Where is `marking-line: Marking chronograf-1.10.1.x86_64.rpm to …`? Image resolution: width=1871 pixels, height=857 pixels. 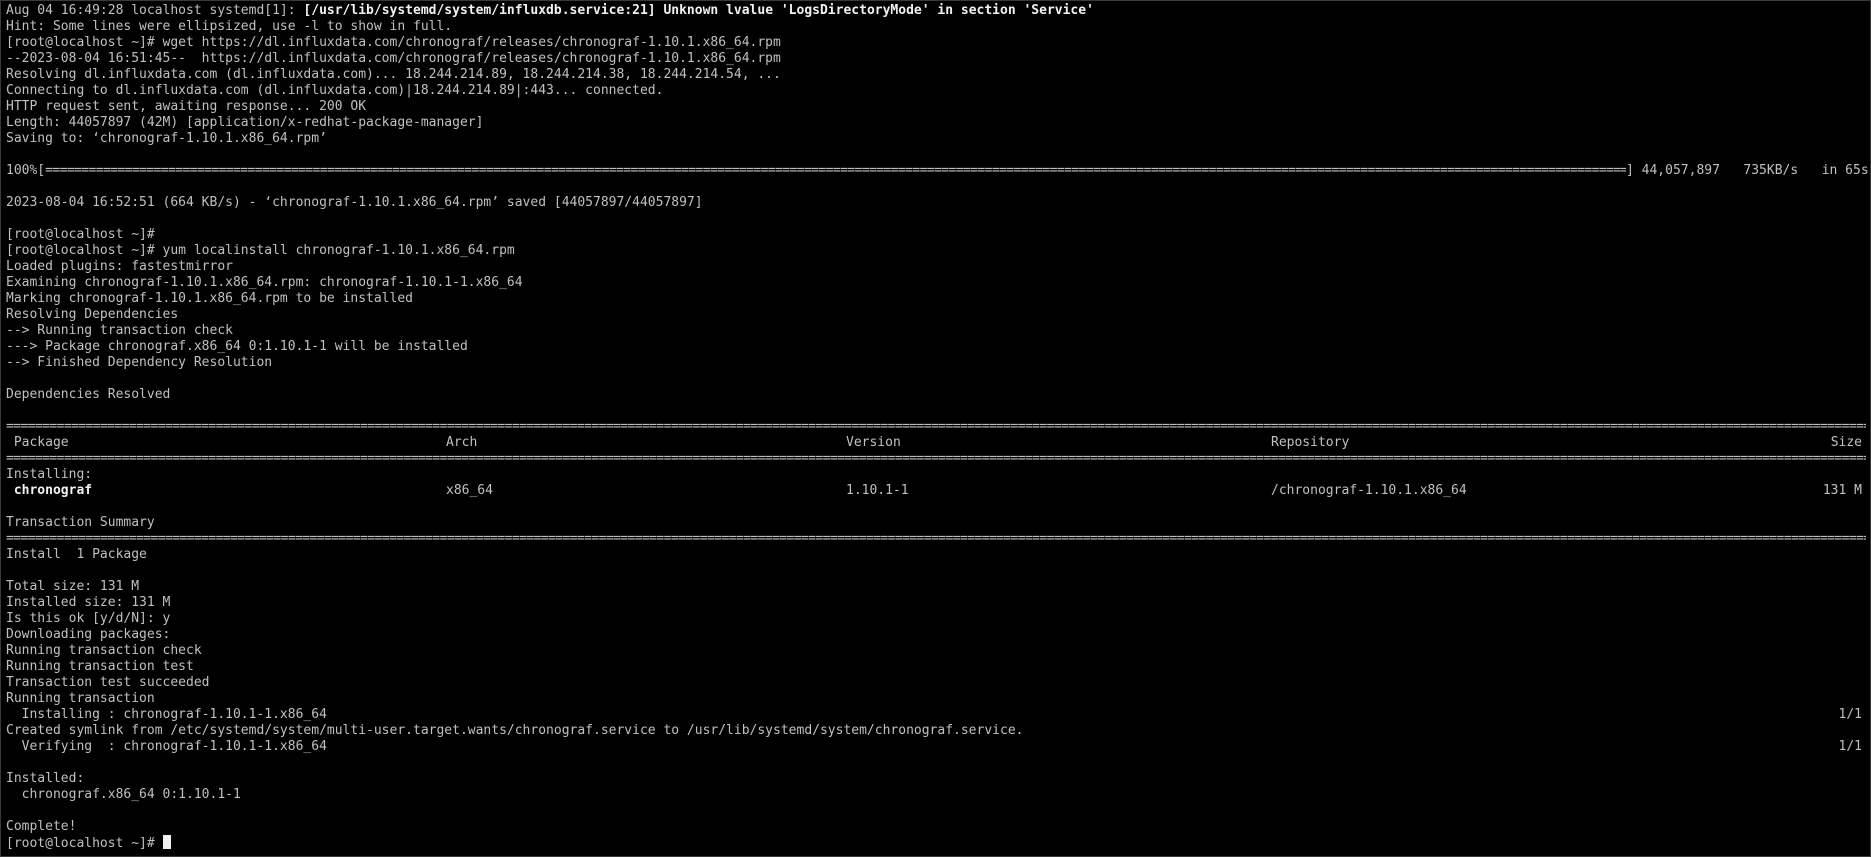
marking-line: Marking chronograf-1.10.1.x86_64.rpm to … is located at coordinates (209, 298).